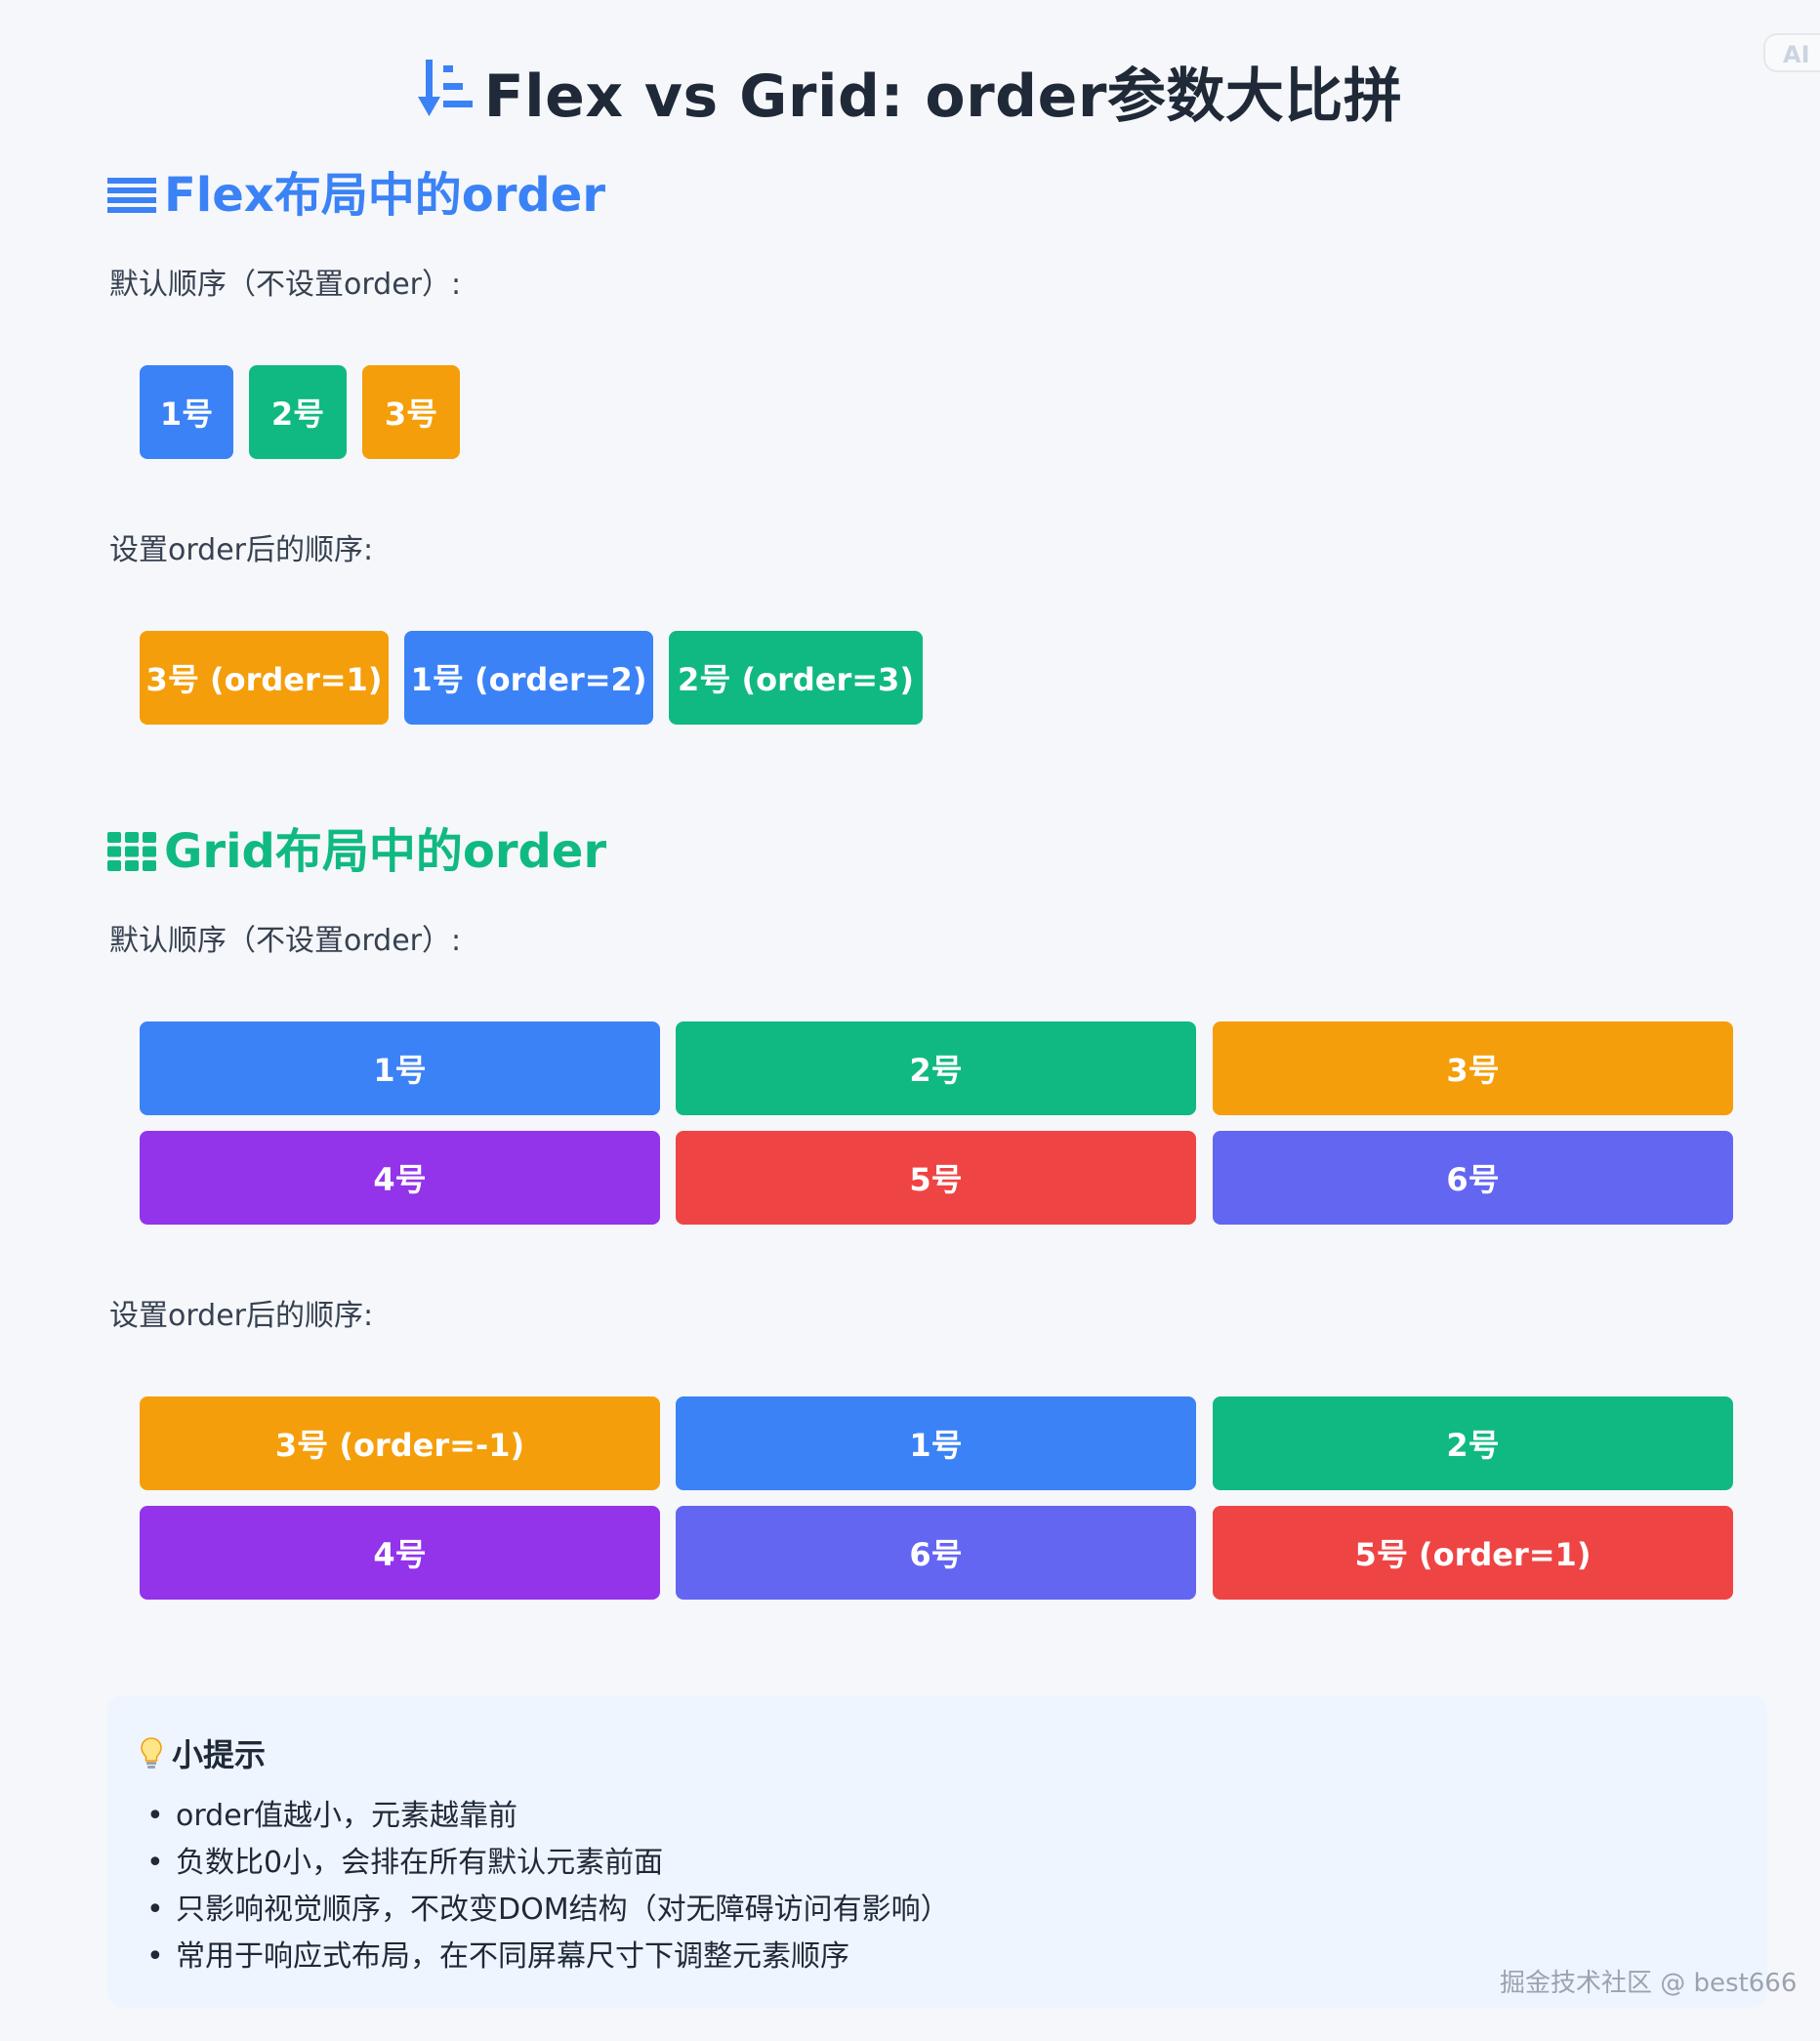 This screenshot has width=1820, height=2041. I want to click on grid-section-title: Grid布局中的order, so click(356, 851).